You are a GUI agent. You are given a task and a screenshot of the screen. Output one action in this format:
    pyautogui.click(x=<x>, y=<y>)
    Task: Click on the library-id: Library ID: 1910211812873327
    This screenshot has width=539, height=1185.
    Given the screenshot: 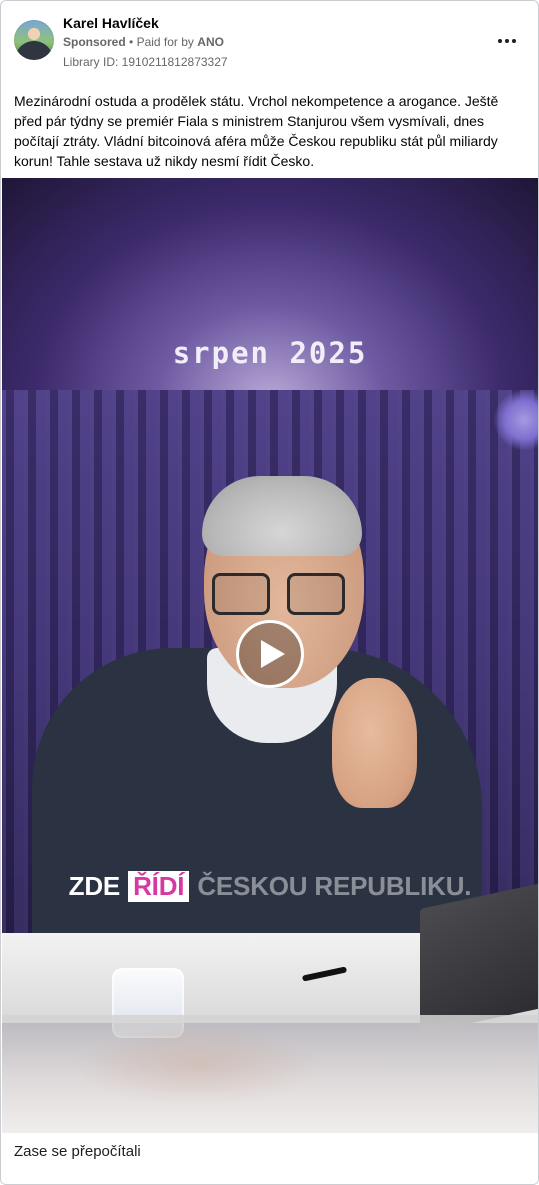 What is the action you would take?
    pyautogui.click(x=145, y=62)
    